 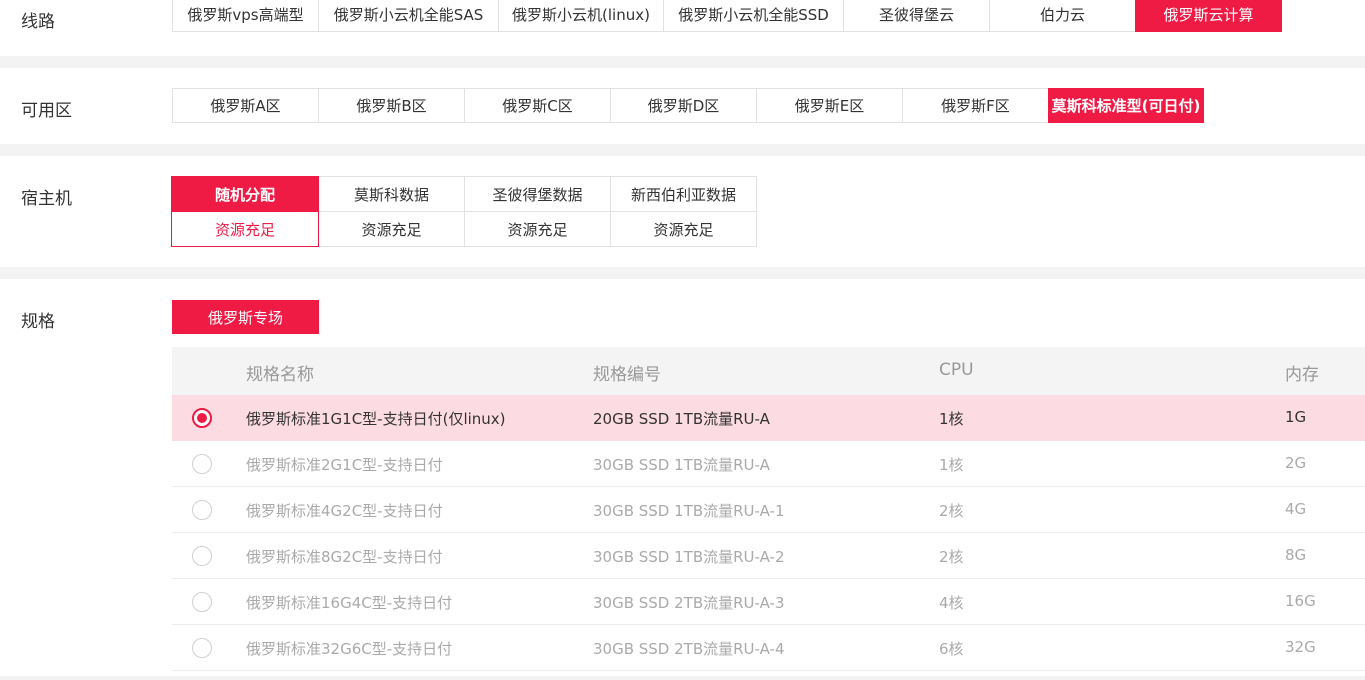 I want to click on line-option: 俄罗斯小云机(linux), so click(x=581, y=16).